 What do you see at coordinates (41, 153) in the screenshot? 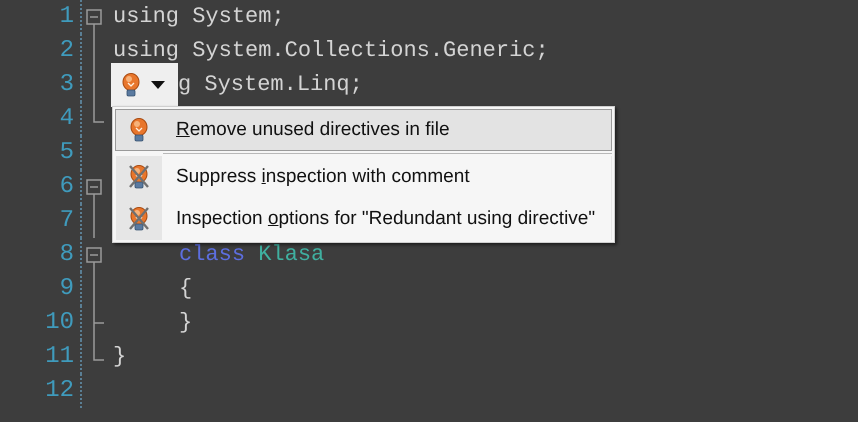
I see `line-number: 5` at bounding box center [41, 153].